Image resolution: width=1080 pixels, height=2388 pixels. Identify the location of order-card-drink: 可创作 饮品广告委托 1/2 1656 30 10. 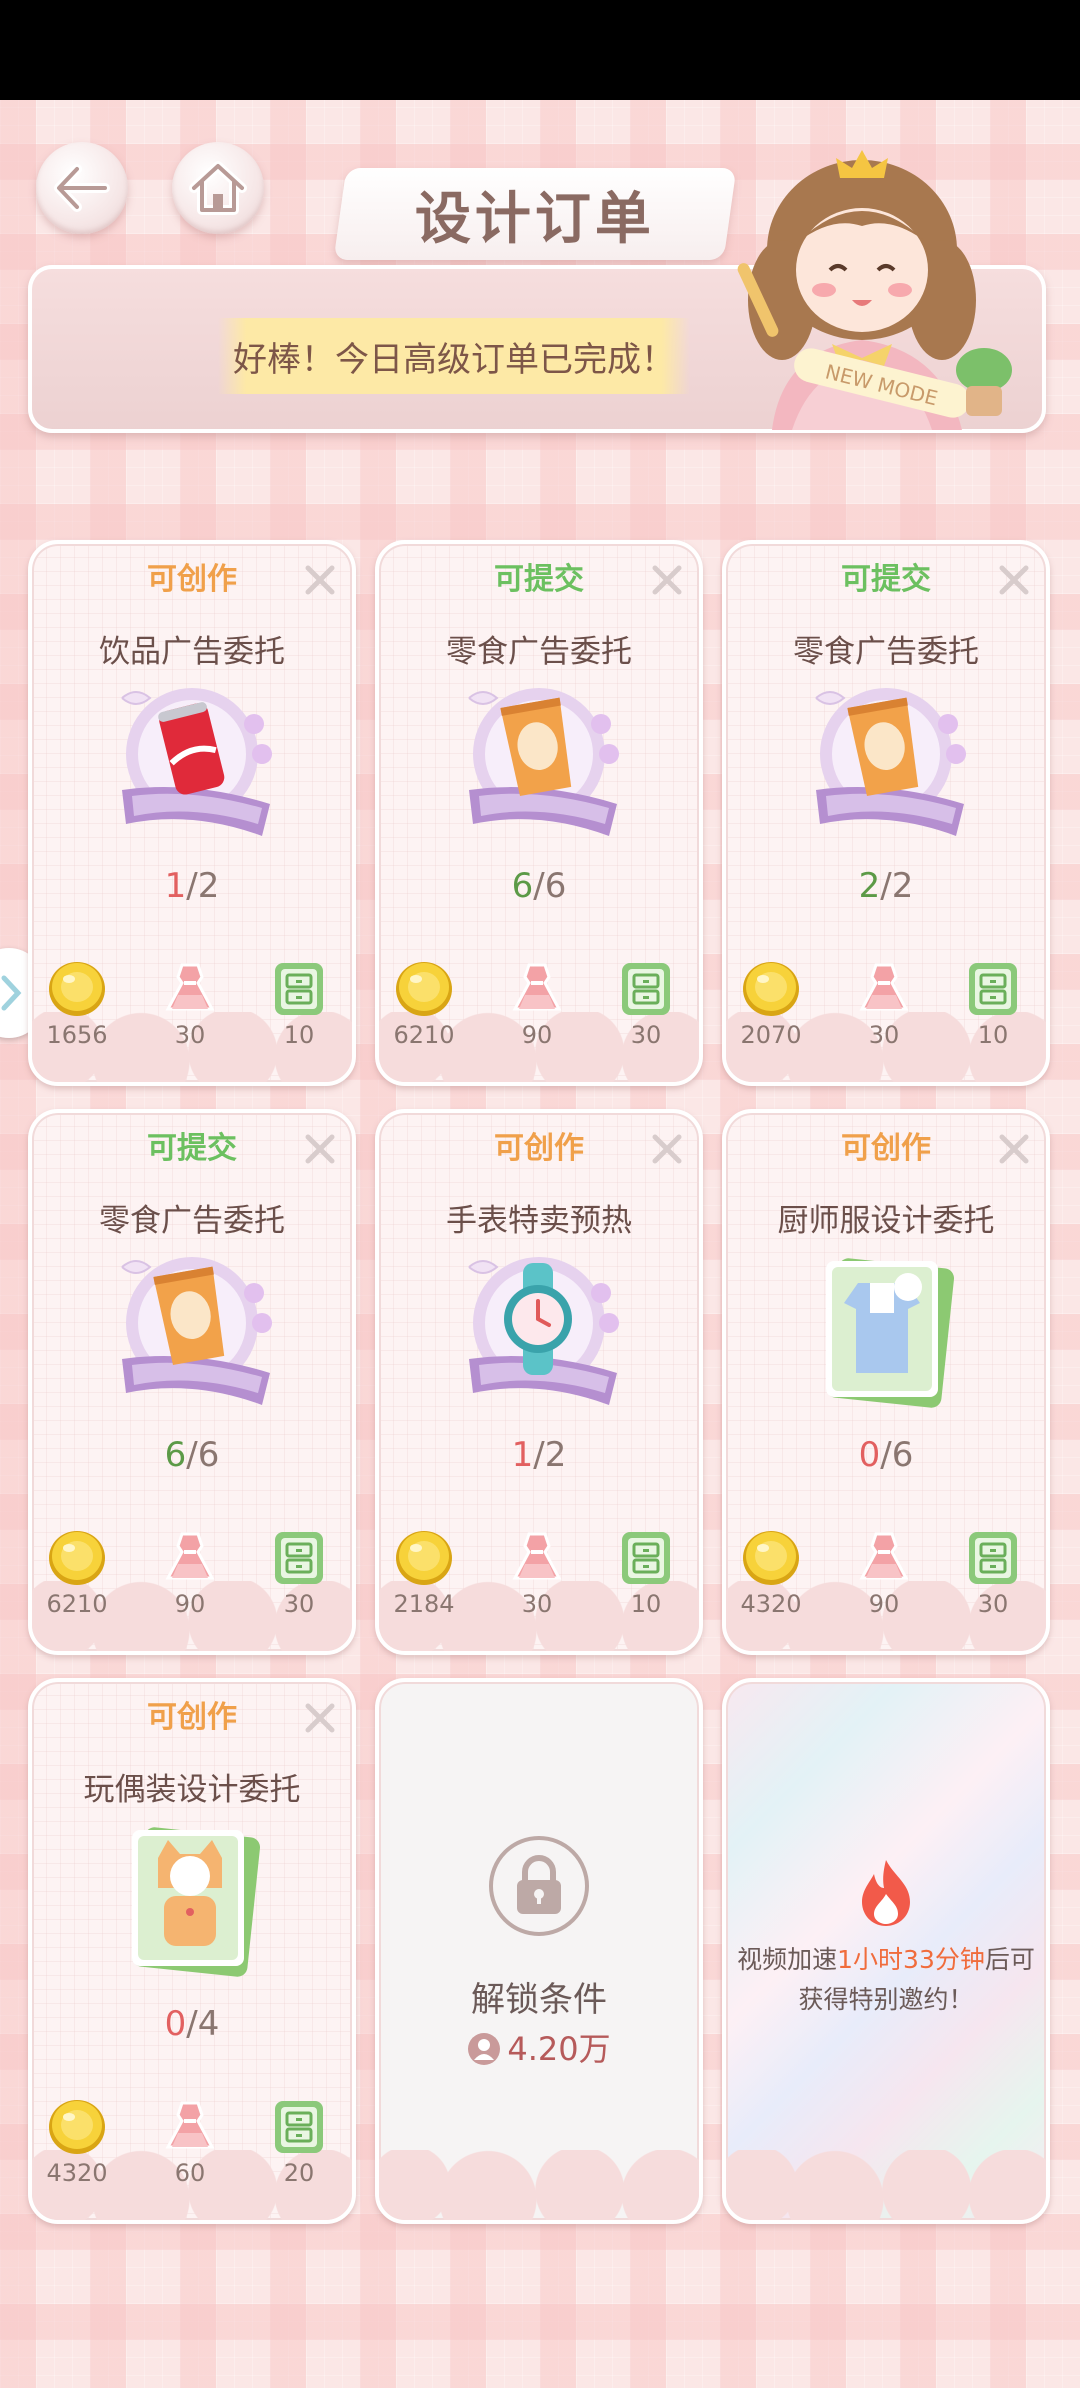
(192, 813).